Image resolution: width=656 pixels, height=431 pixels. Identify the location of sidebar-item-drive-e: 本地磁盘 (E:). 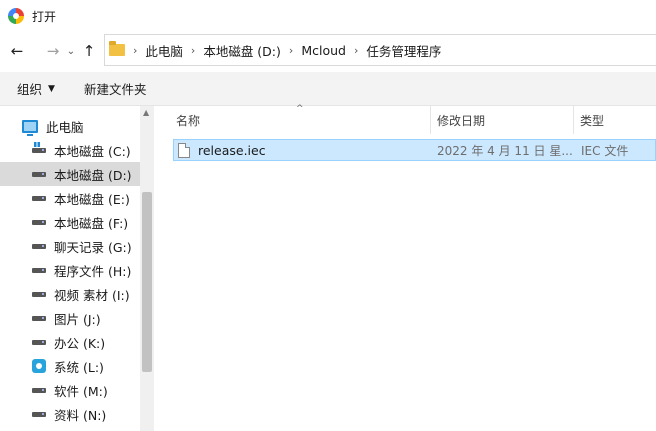
(70, 198).